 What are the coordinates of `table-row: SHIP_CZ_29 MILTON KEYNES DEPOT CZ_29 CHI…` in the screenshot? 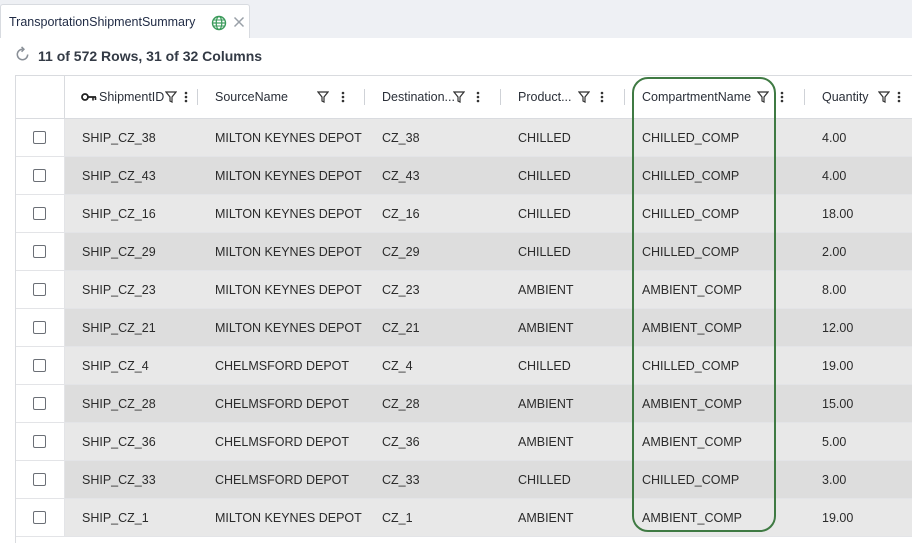 It's located at (464, 252).